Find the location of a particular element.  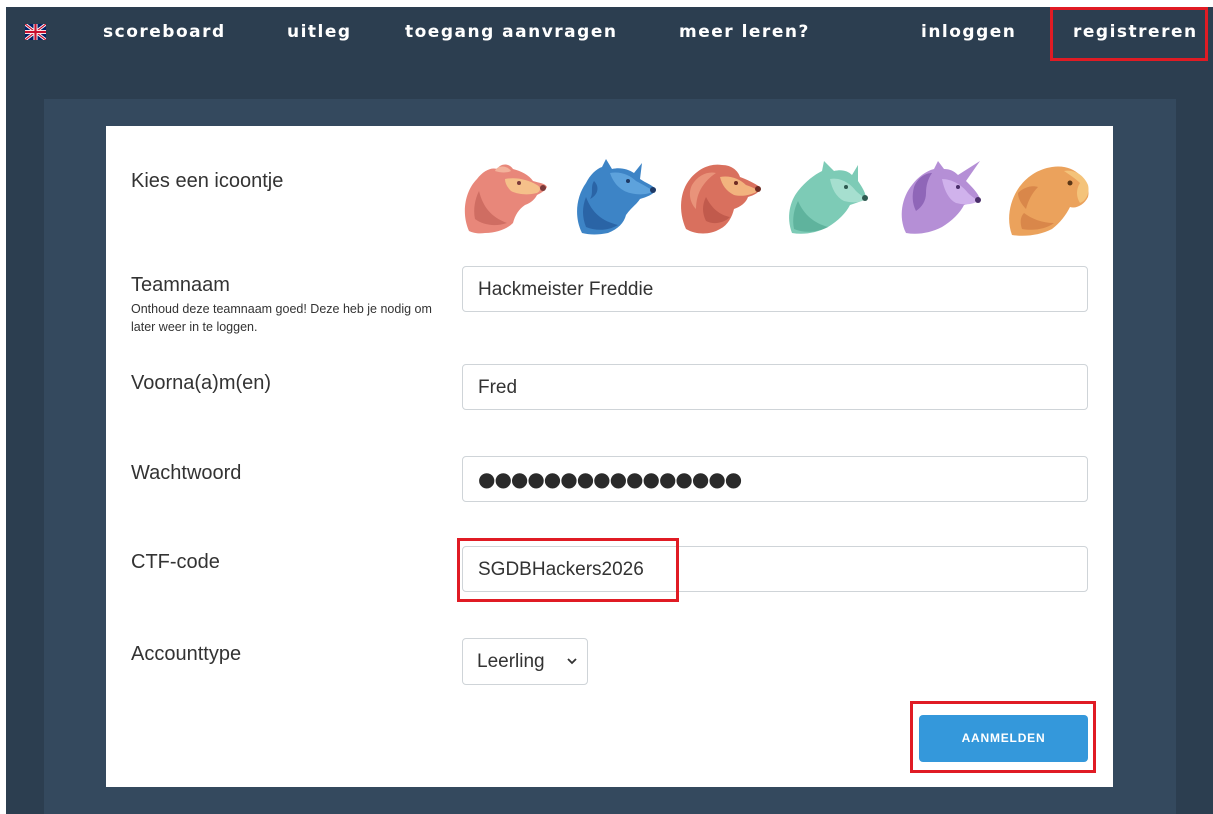

nav-scoreboard: scoreboard is located at coordinates (164, 32).